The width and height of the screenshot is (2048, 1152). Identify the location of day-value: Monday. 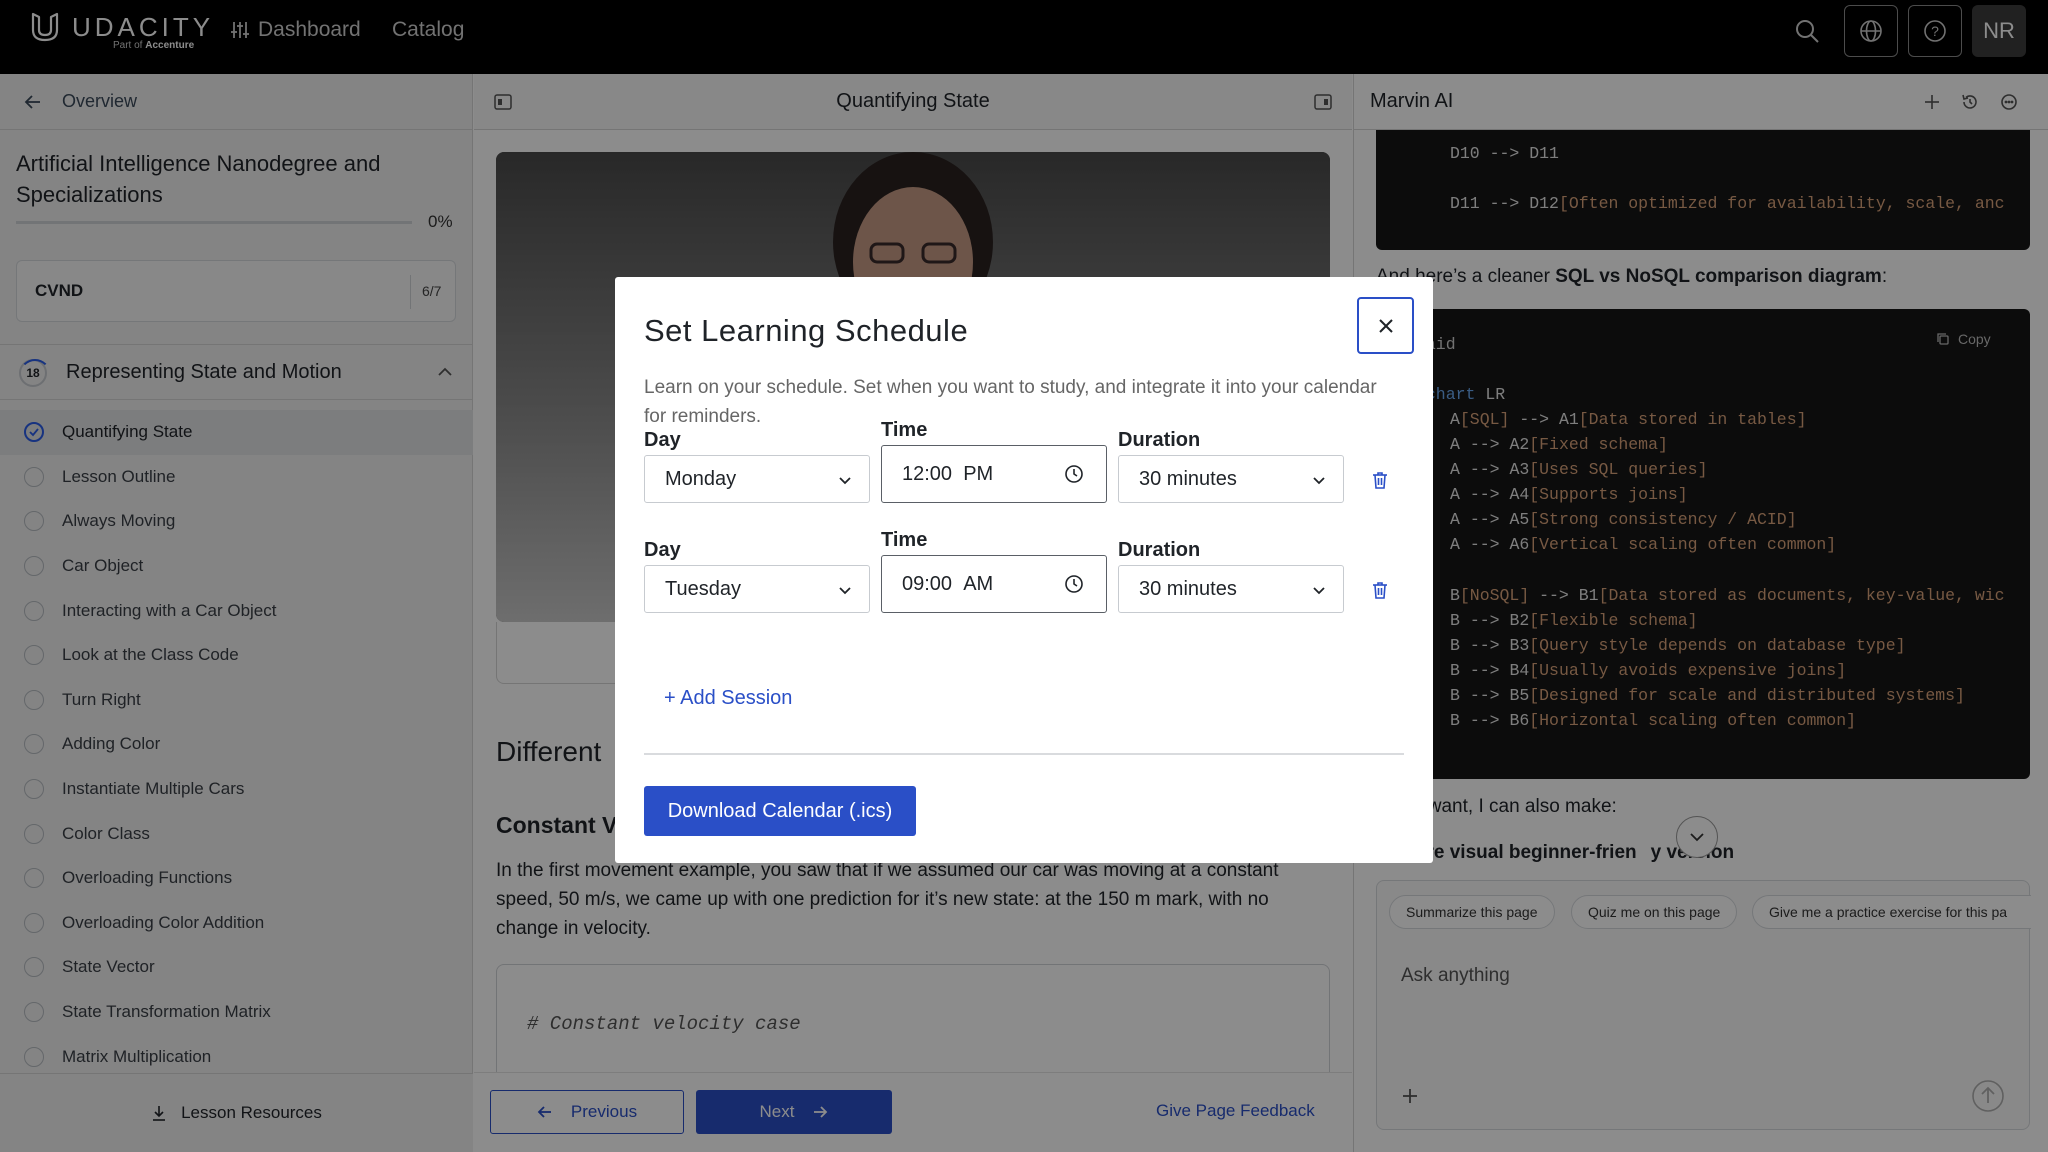
(701, 478).